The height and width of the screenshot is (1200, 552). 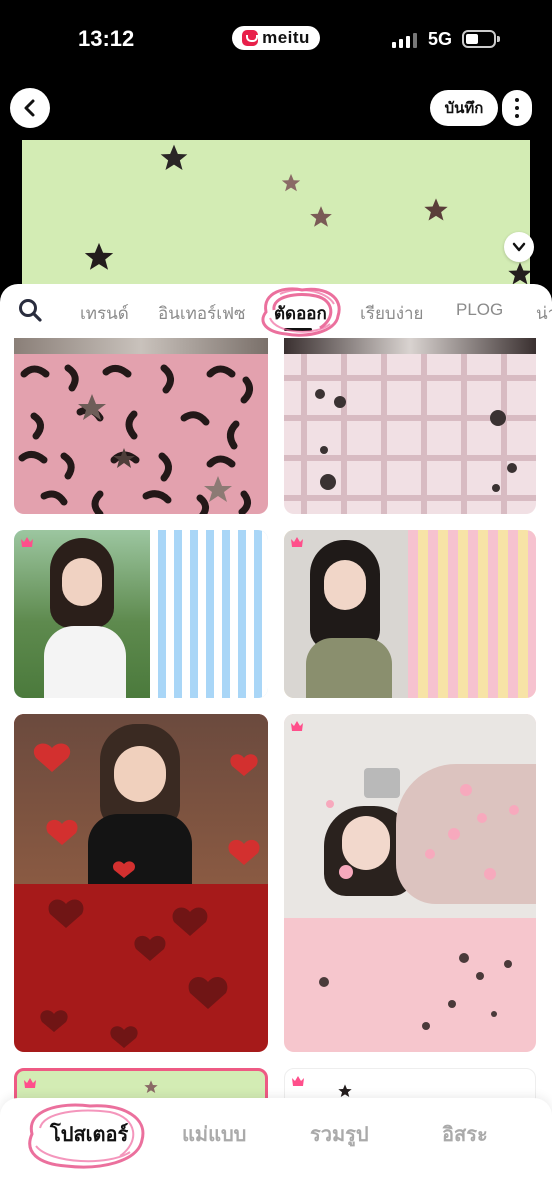 I want to click on chevron-down-icon, so click(x=519, y=247).